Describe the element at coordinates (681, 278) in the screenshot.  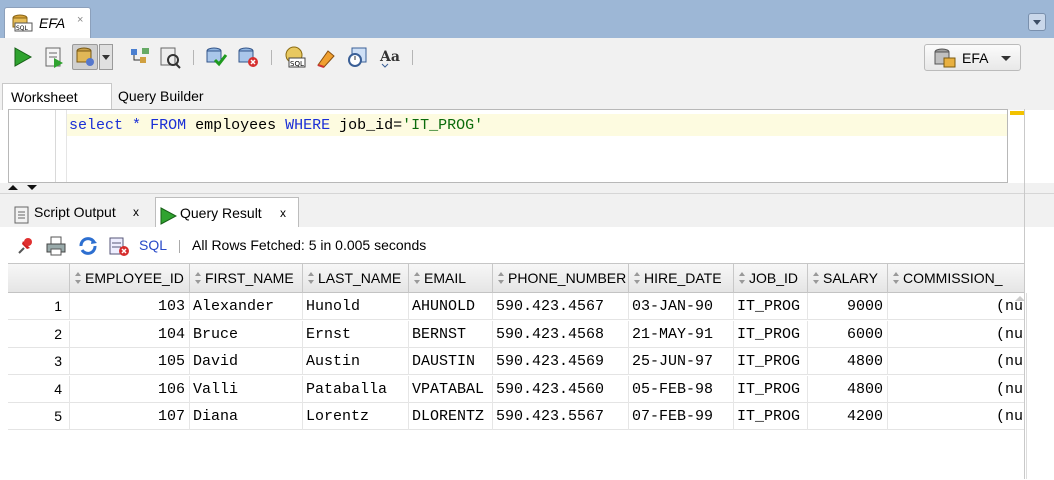
I see `column-header-hire-date: HIRE_DATE` at that location.